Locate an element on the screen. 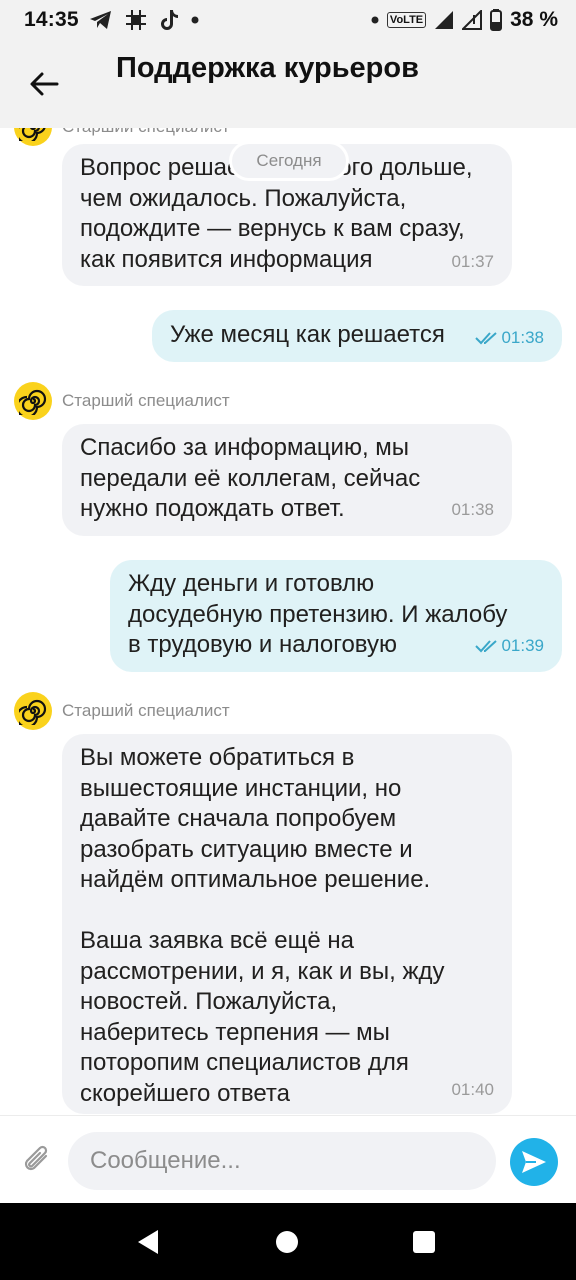 The height and width of the screenshot is (1280, 576). back-button is located at coordinates (44, 84).